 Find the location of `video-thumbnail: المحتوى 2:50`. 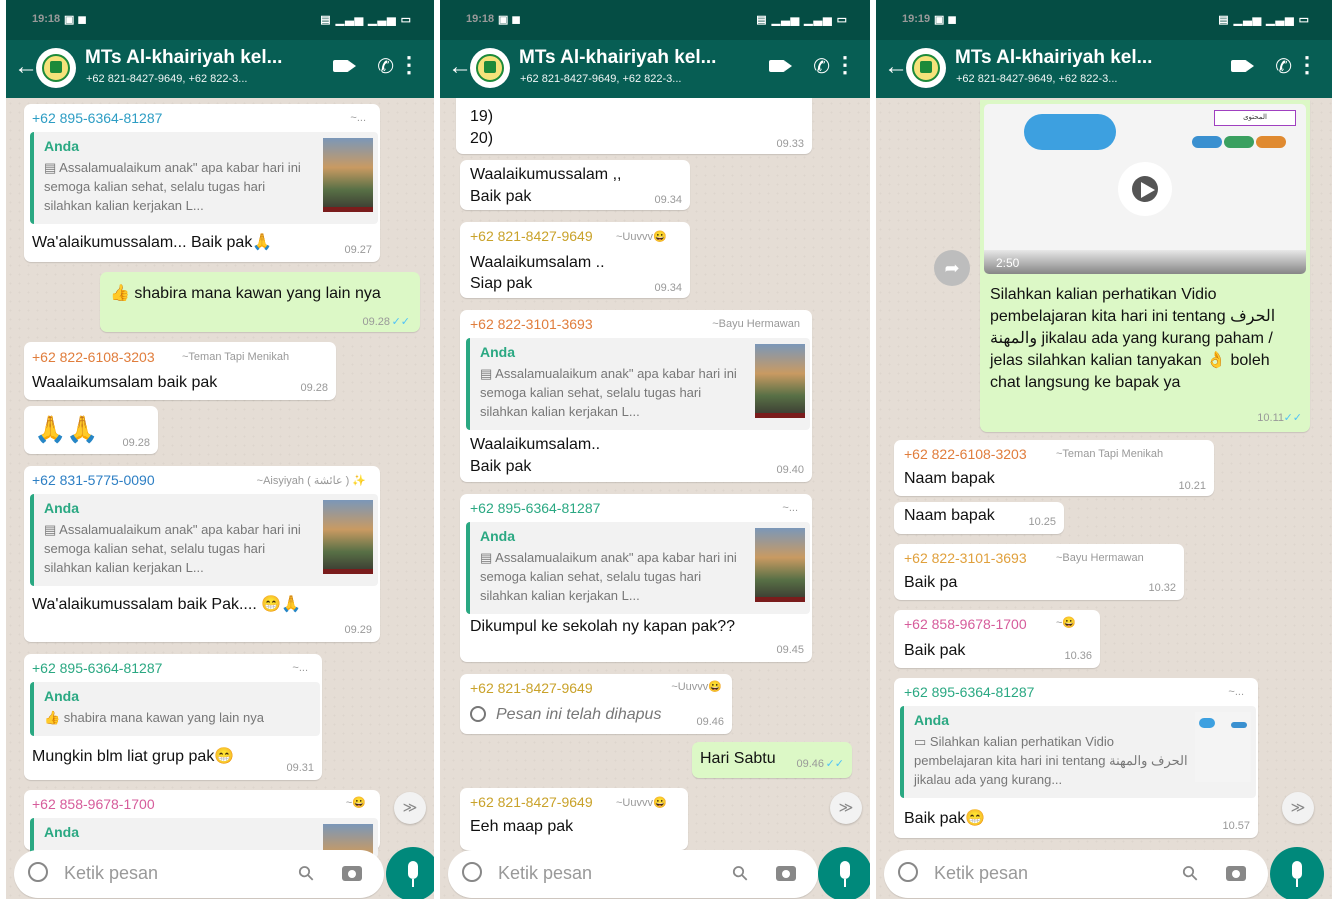

video-thumbnail: المحتوى 2:50 is located at coordinates (1145, 189).